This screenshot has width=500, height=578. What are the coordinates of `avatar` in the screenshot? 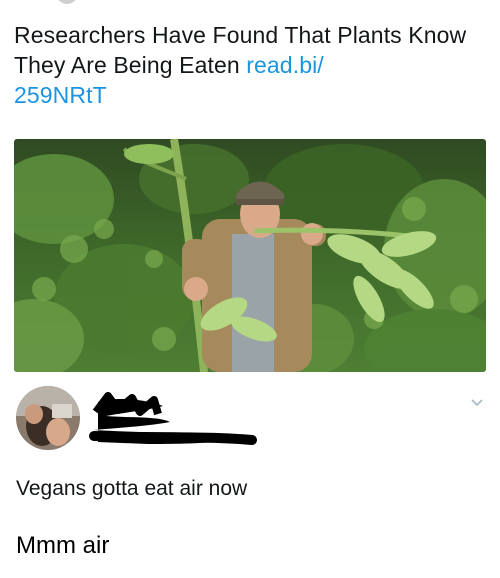 It's located at (48, 418).